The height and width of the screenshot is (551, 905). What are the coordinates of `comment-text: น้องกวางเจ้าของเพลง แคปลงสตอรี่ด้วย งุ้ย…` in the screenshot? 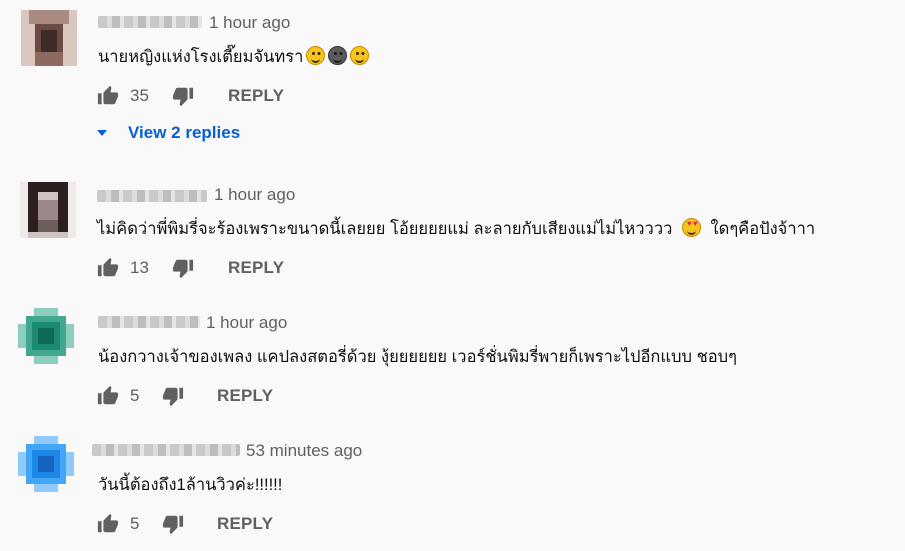 It's located at (418, 357).